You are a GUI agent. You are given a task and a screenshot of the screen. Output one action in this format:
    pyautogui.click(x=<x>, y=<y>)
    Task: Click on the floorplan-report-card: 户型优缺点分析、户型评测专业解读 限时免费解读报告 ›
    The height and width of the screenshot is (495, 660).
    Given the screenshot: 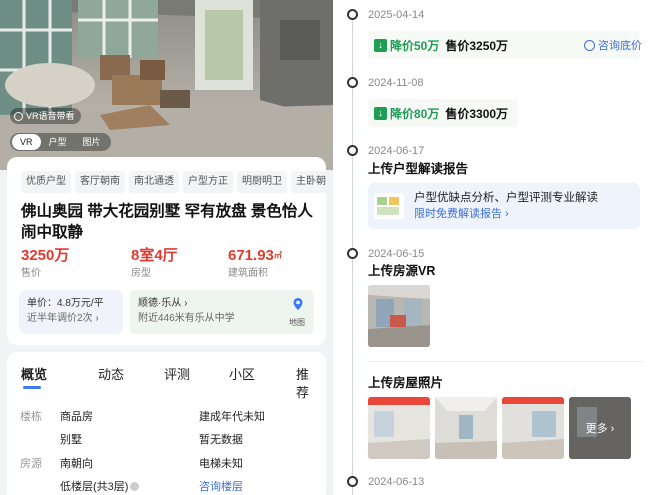 What is the action you would take?
    pyautogui.click(x=504, y=206)
    